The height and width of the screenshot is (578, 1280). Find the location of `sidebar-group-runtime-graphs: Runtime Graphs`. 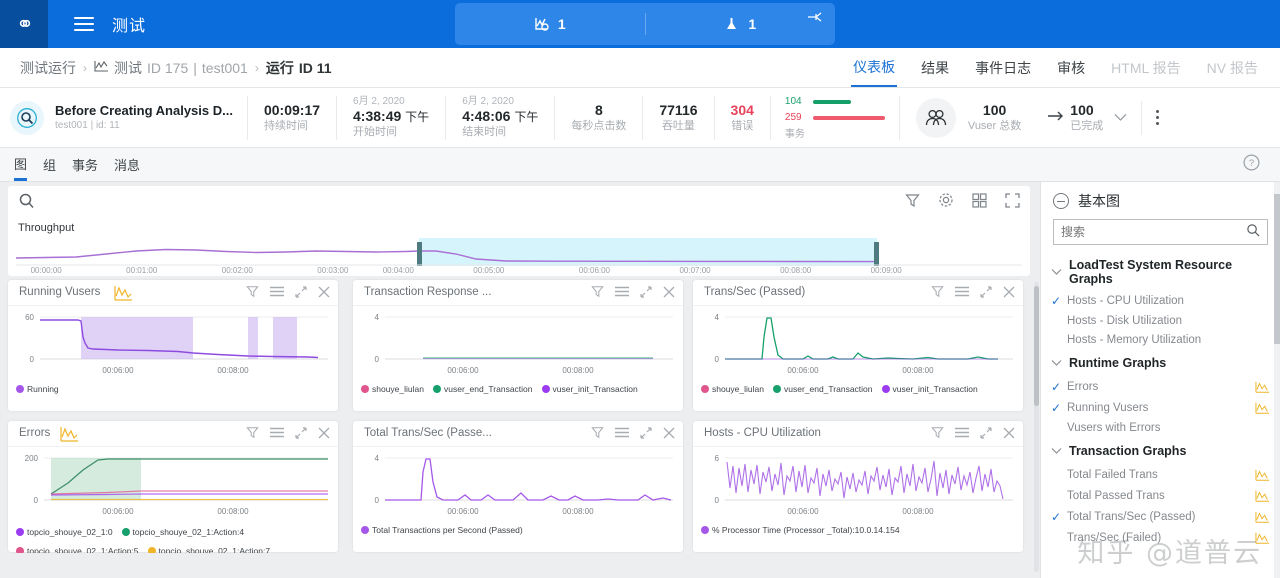

sidebar-group-runtime-graphs: Runtime Graphs is located at coordinates (1160, 362).